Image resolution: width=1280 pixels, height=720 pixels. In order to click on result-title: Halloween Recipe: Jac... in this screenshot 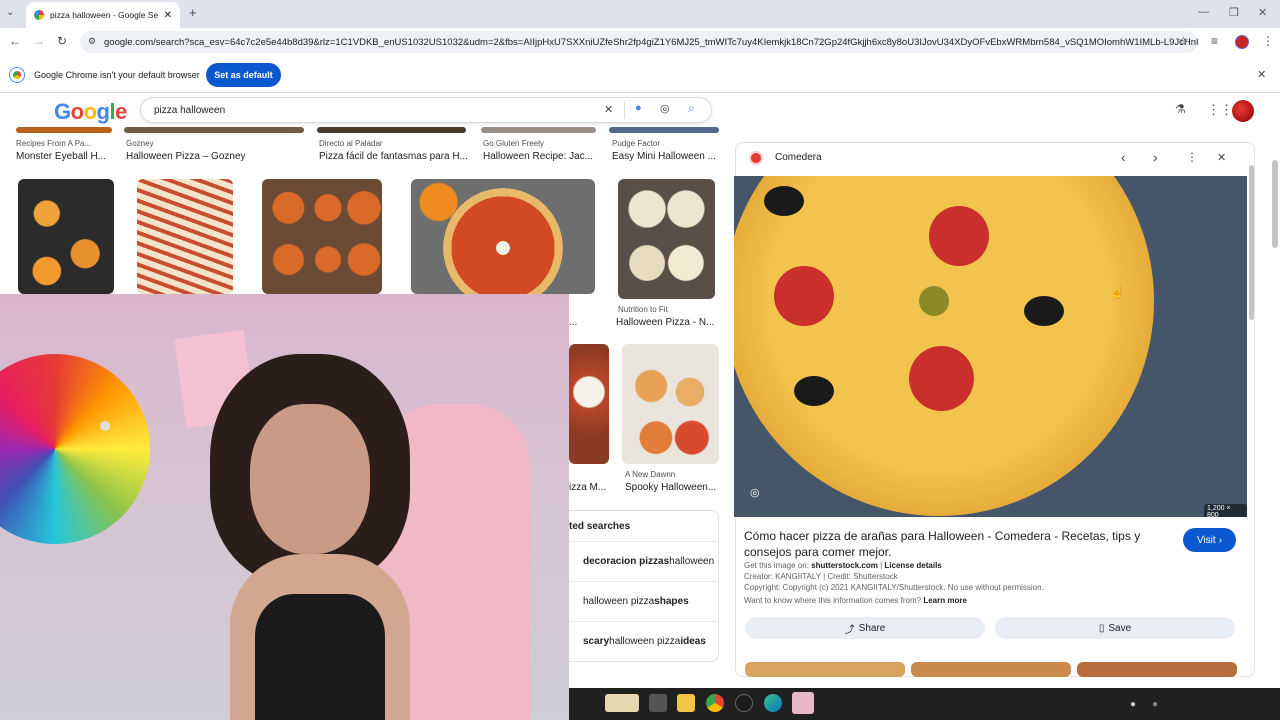, I will do `click(542, 156)`.